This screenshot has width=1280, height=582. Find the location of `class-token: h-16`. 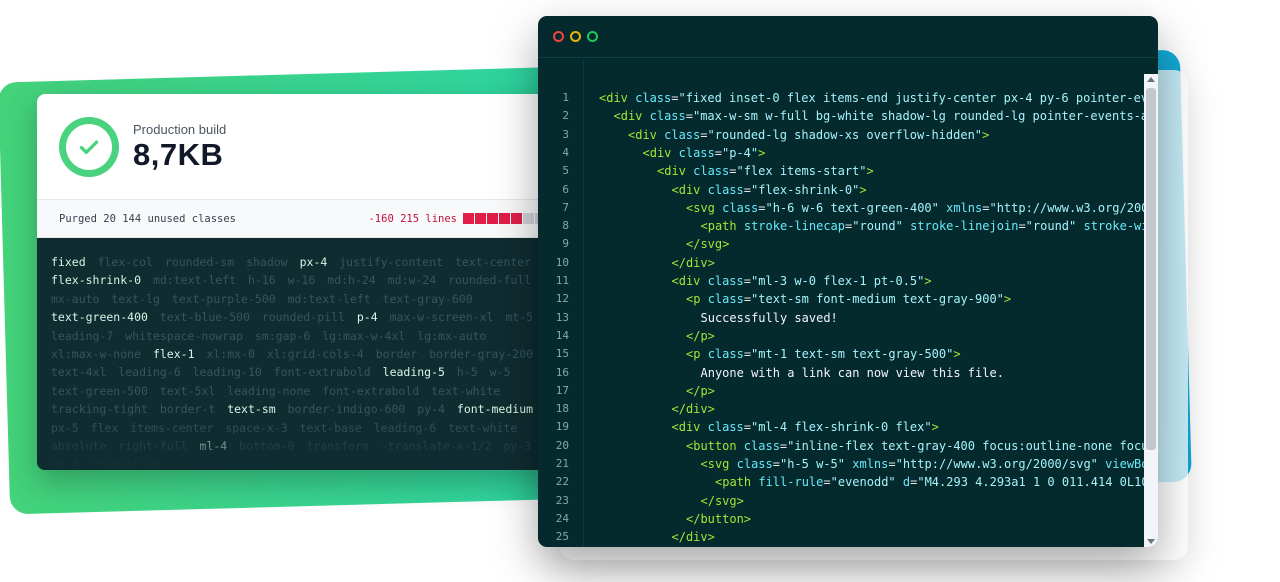

class-token: h-16 is located at coordinates (261, 280).